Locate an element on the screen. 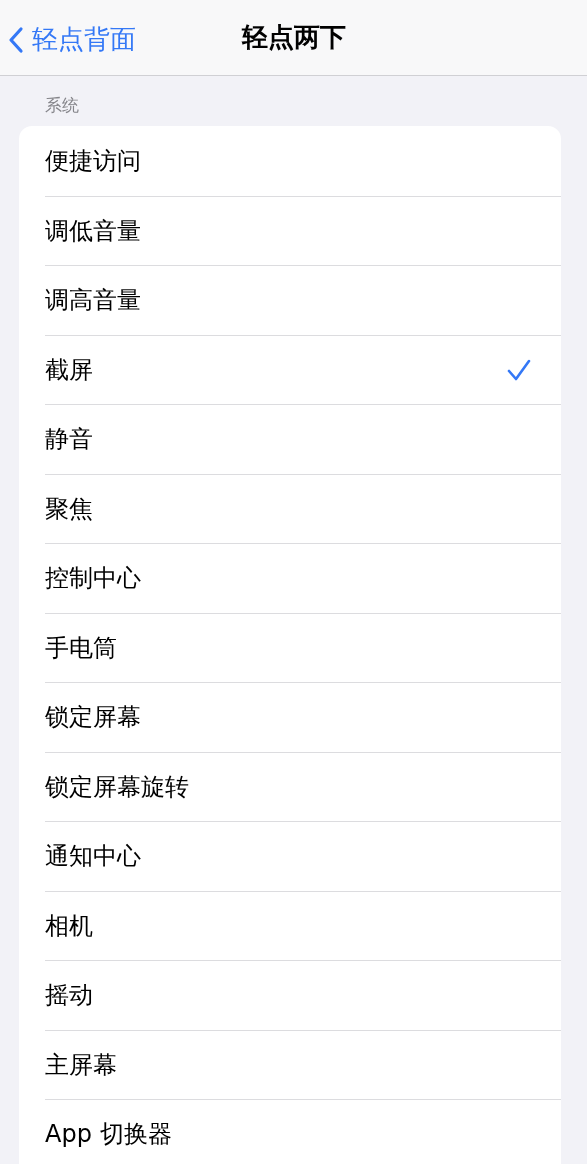 This screenshot has width=587, height=1164. option-label: 通知中心 is located at coordinates (93, 857).